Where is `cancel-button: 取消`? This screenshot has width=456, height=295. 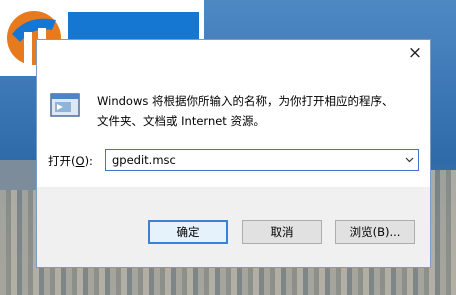 cancel-button: 取消 is located at coordinates (282, 232).